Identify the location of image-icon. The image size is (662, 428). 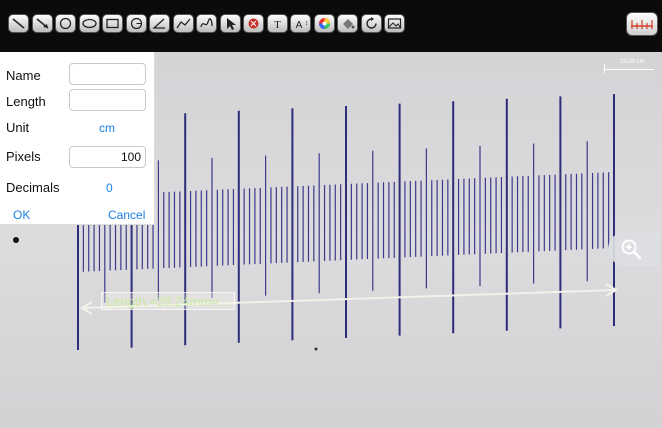
(394, 23).